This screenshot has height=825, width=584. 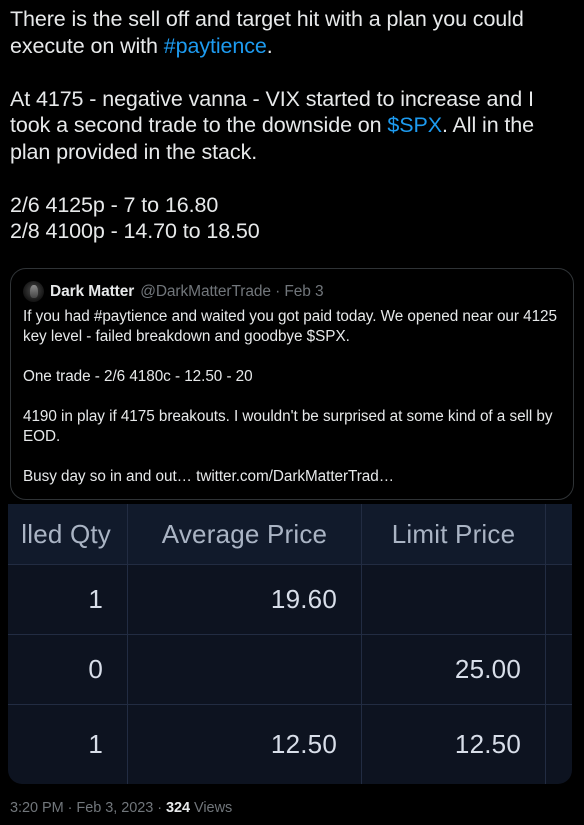 What do you see at coordinates (138, 376) in the screenshot?
I see `quoted-paragraph-2: One trade - 2/6 4180c - 12.50 - 20` at bounding box center [138, 376].